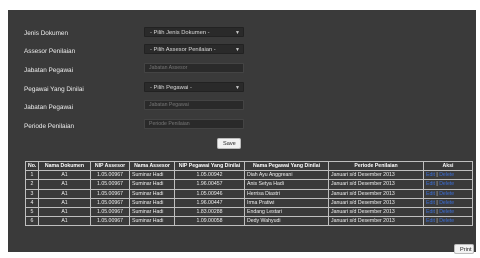 This screenshot has width=480, height=258. I want to click on save-button: Save, so click(229, 143).